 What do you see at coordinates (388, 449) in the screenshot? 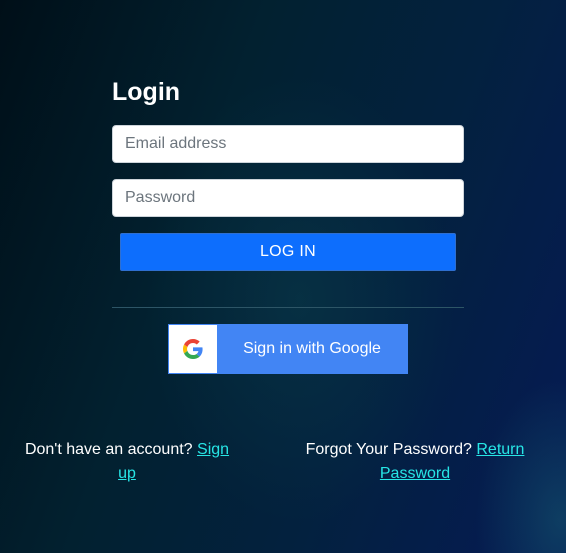
I see `forgot-password-text: Forgot Your Password?` at bounding box center [388, 449].